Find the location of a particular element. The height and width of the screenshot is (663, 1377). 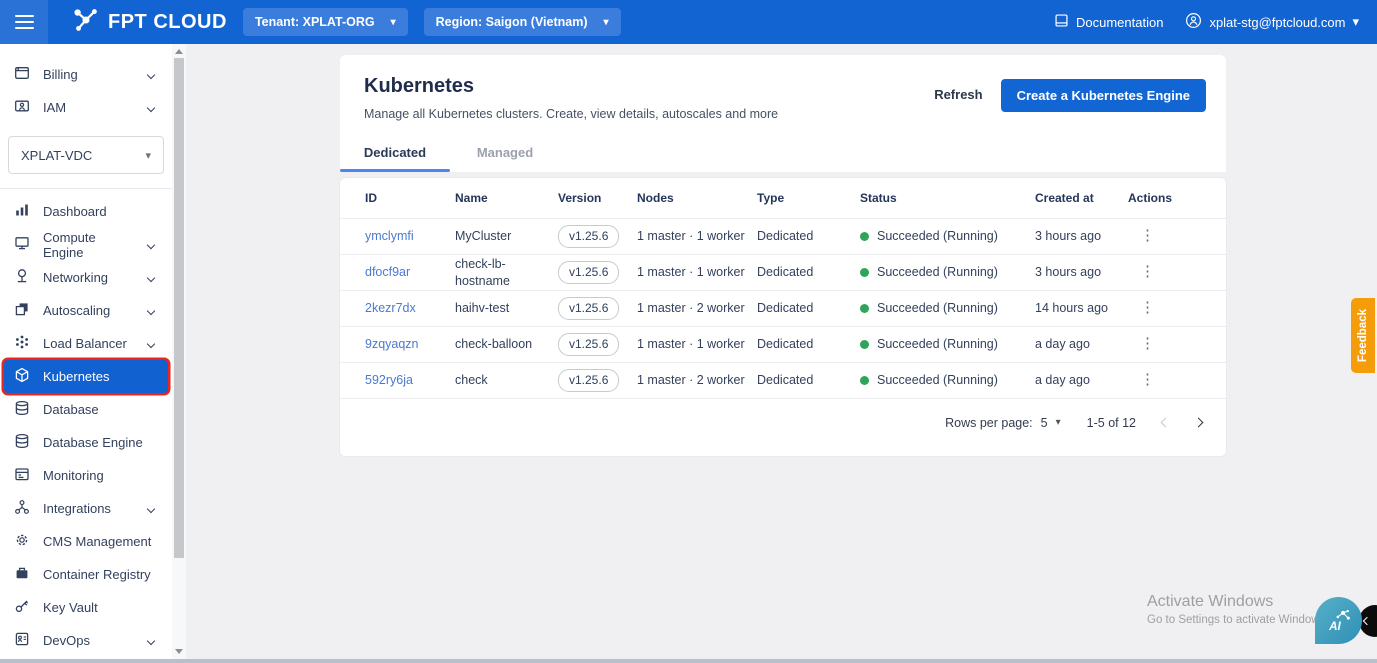

tenant-selector: Tenant: XPLAT-ORG ▾ is located at coordinates (325, 22).